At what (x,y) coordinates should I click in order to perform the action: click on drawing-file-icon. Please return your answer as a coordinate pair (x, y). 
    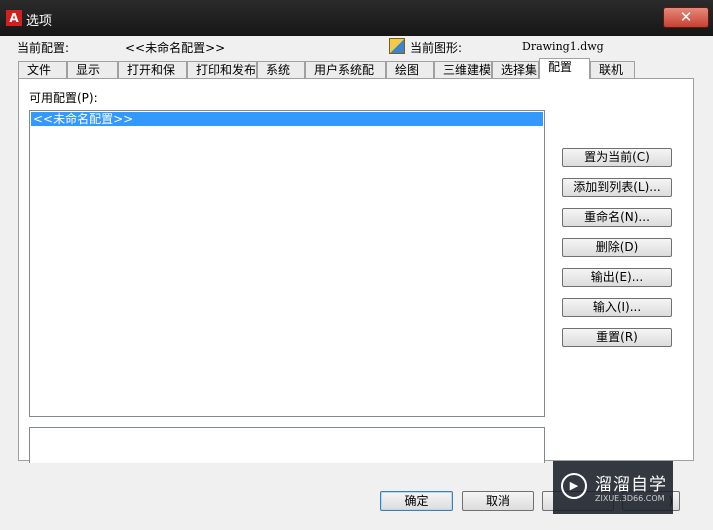
    Looking at the image, I should click on (397, 46).